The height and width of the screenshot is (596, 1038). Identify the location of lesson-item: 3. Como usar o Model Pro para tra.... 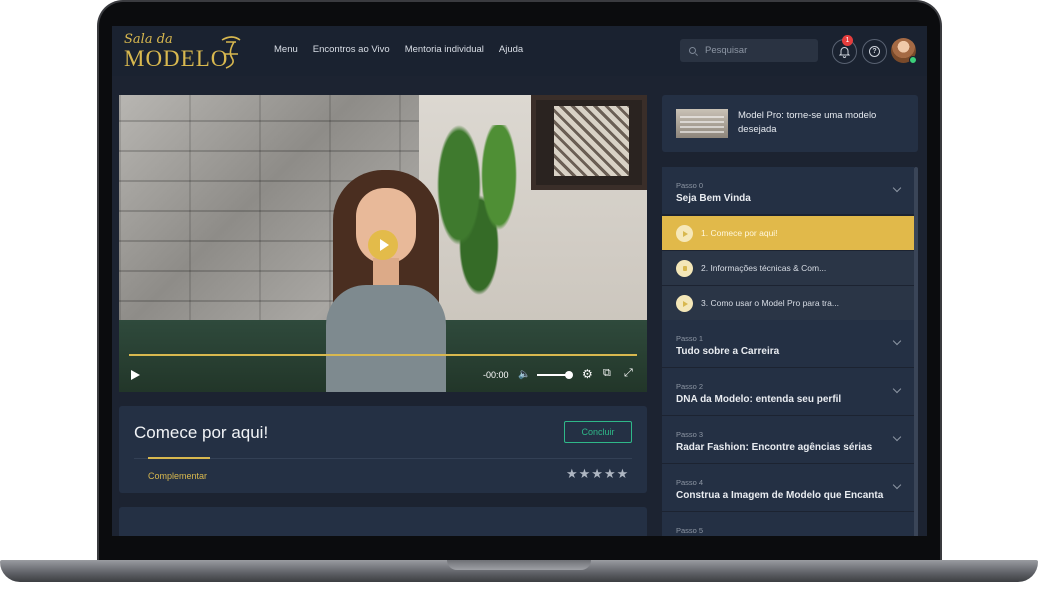
(788, 302).